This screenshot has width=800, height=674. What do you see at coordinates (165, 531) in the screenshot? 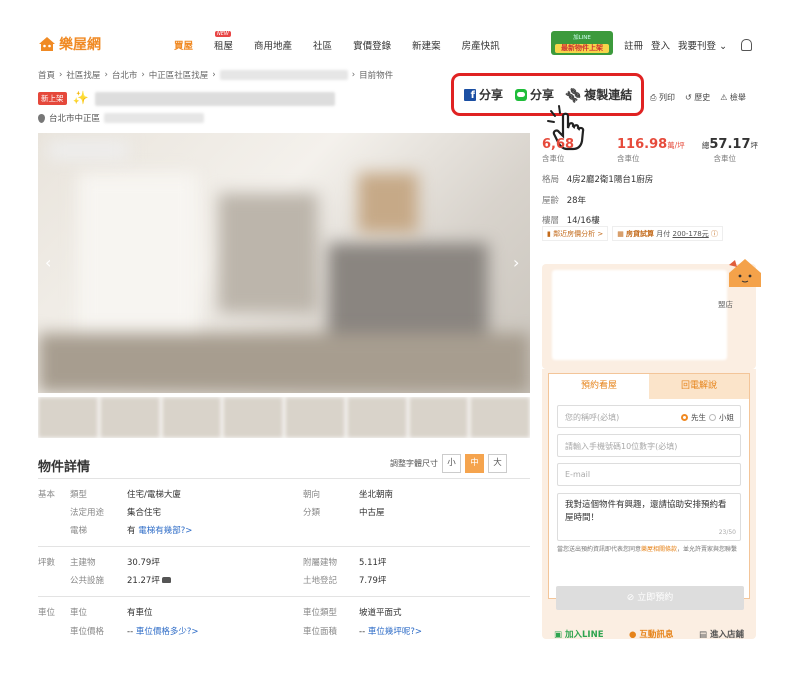
I see `elevator-link: 電梯有幾部?>` at bounding box center [165, 531].